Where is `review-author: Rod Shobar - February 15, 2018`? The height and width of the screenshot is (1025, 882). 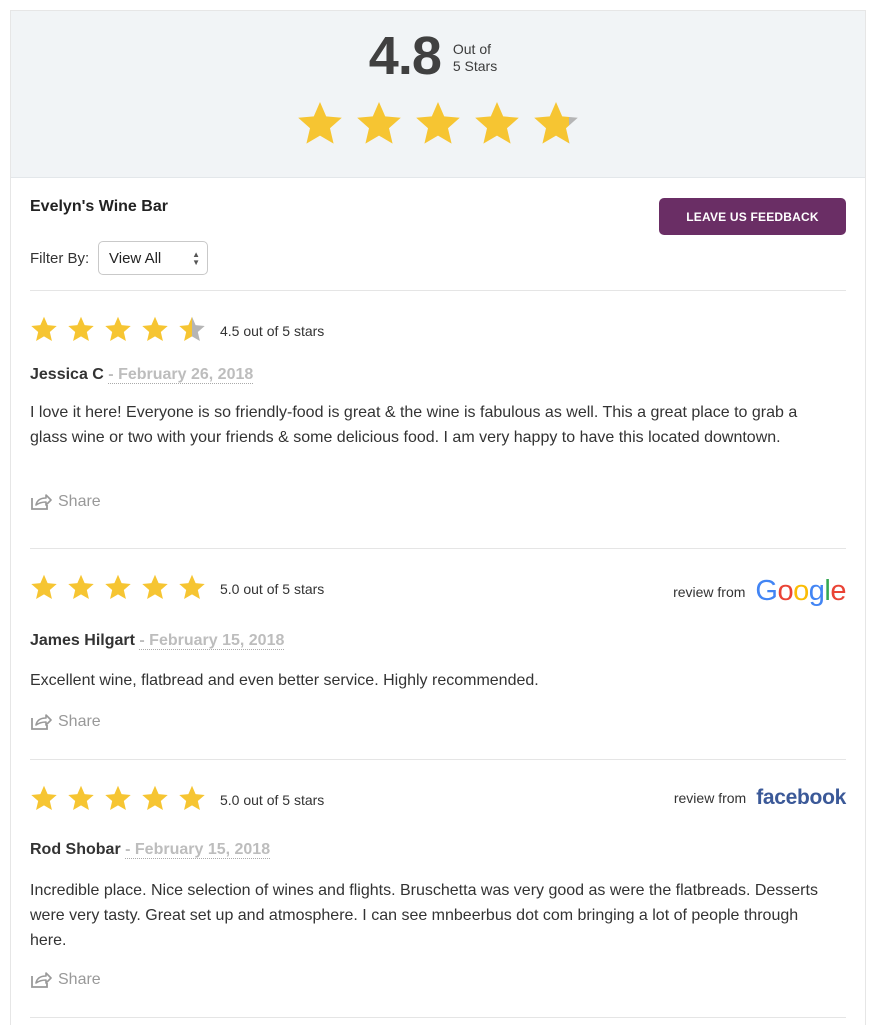 review-author: Rod Shobar - February 15, 2018 is located at coordinates (150, 850).